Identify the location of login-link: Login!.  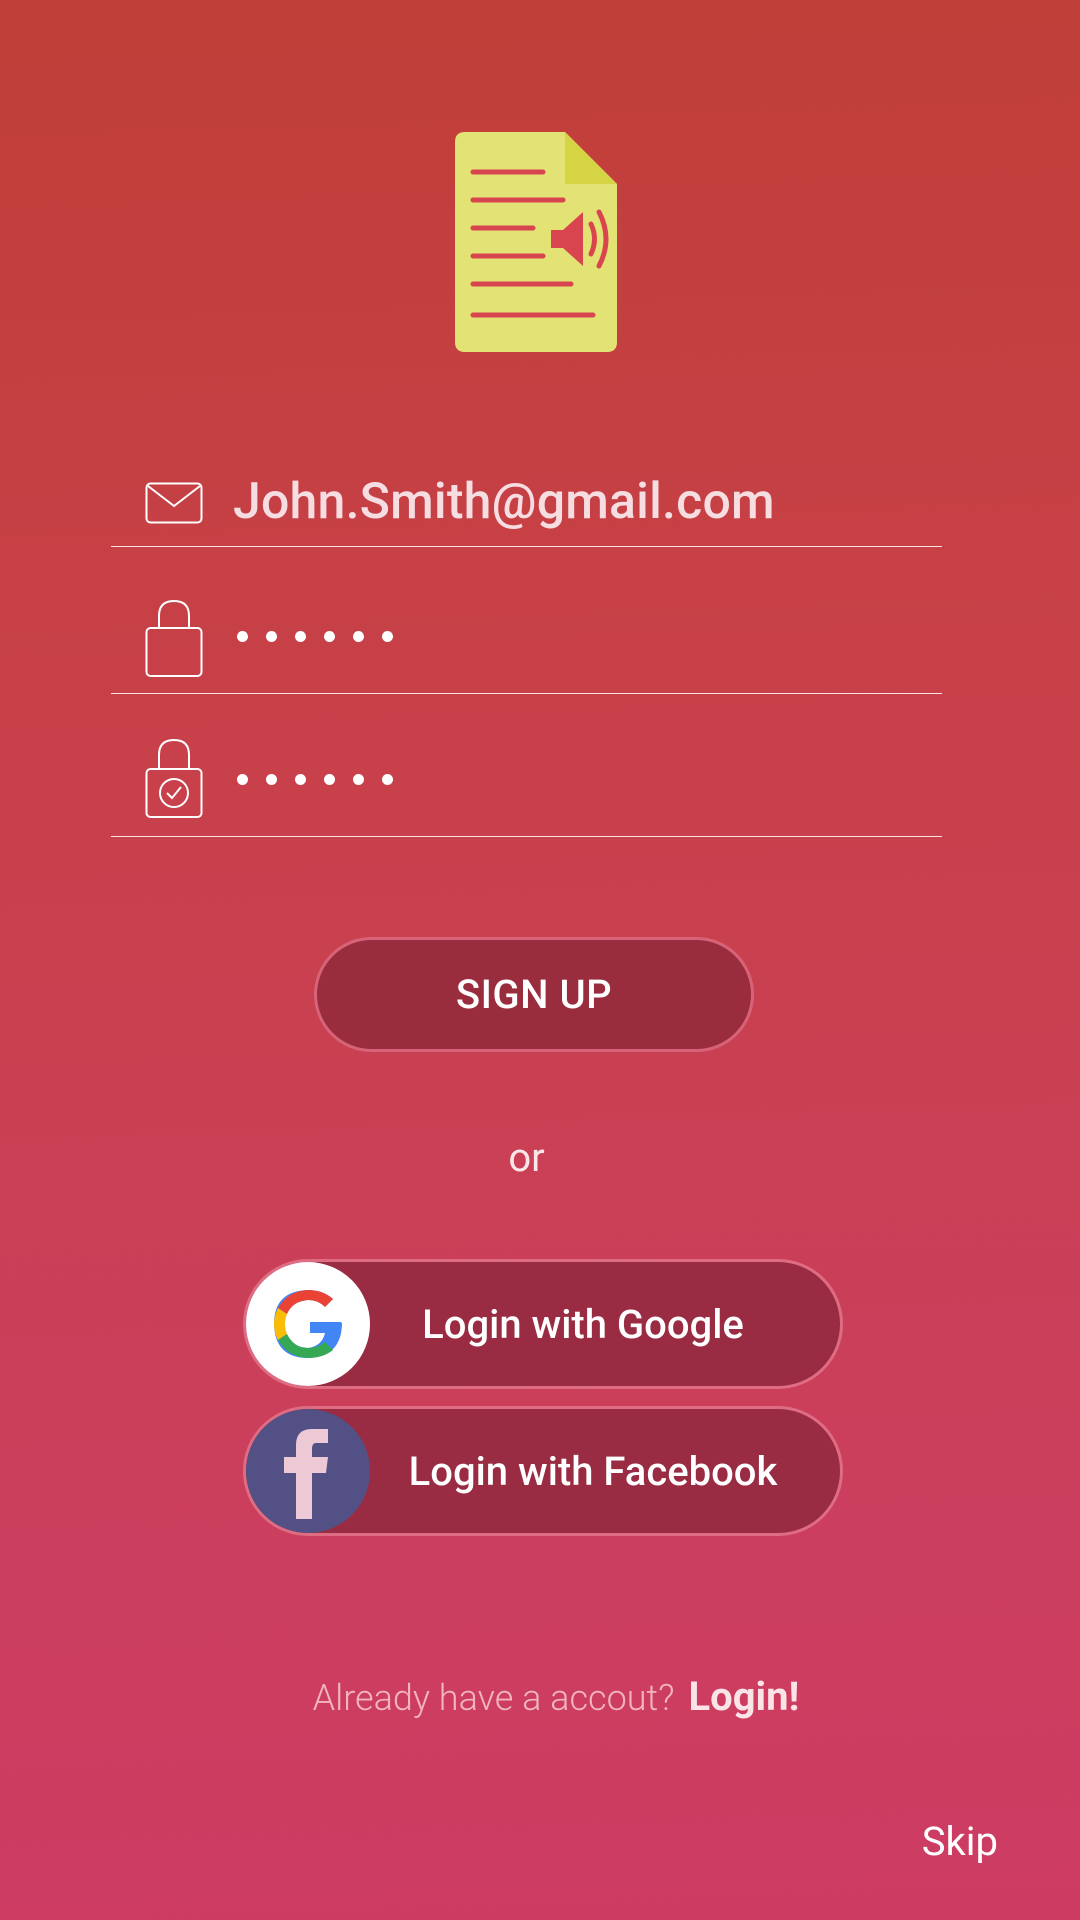
(743, 1696).